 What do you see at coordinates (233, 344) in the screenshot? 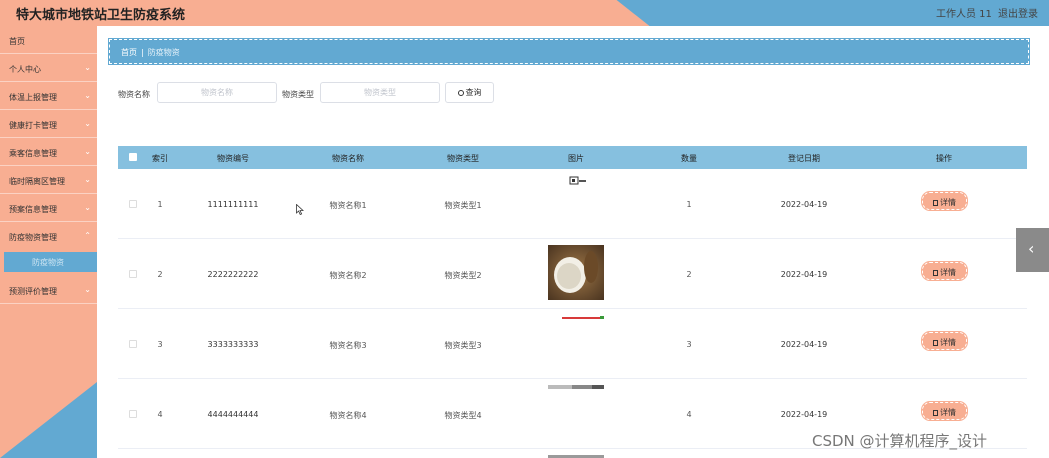
I see `cell-code: 3333333333` at bounding box center [233, 344].